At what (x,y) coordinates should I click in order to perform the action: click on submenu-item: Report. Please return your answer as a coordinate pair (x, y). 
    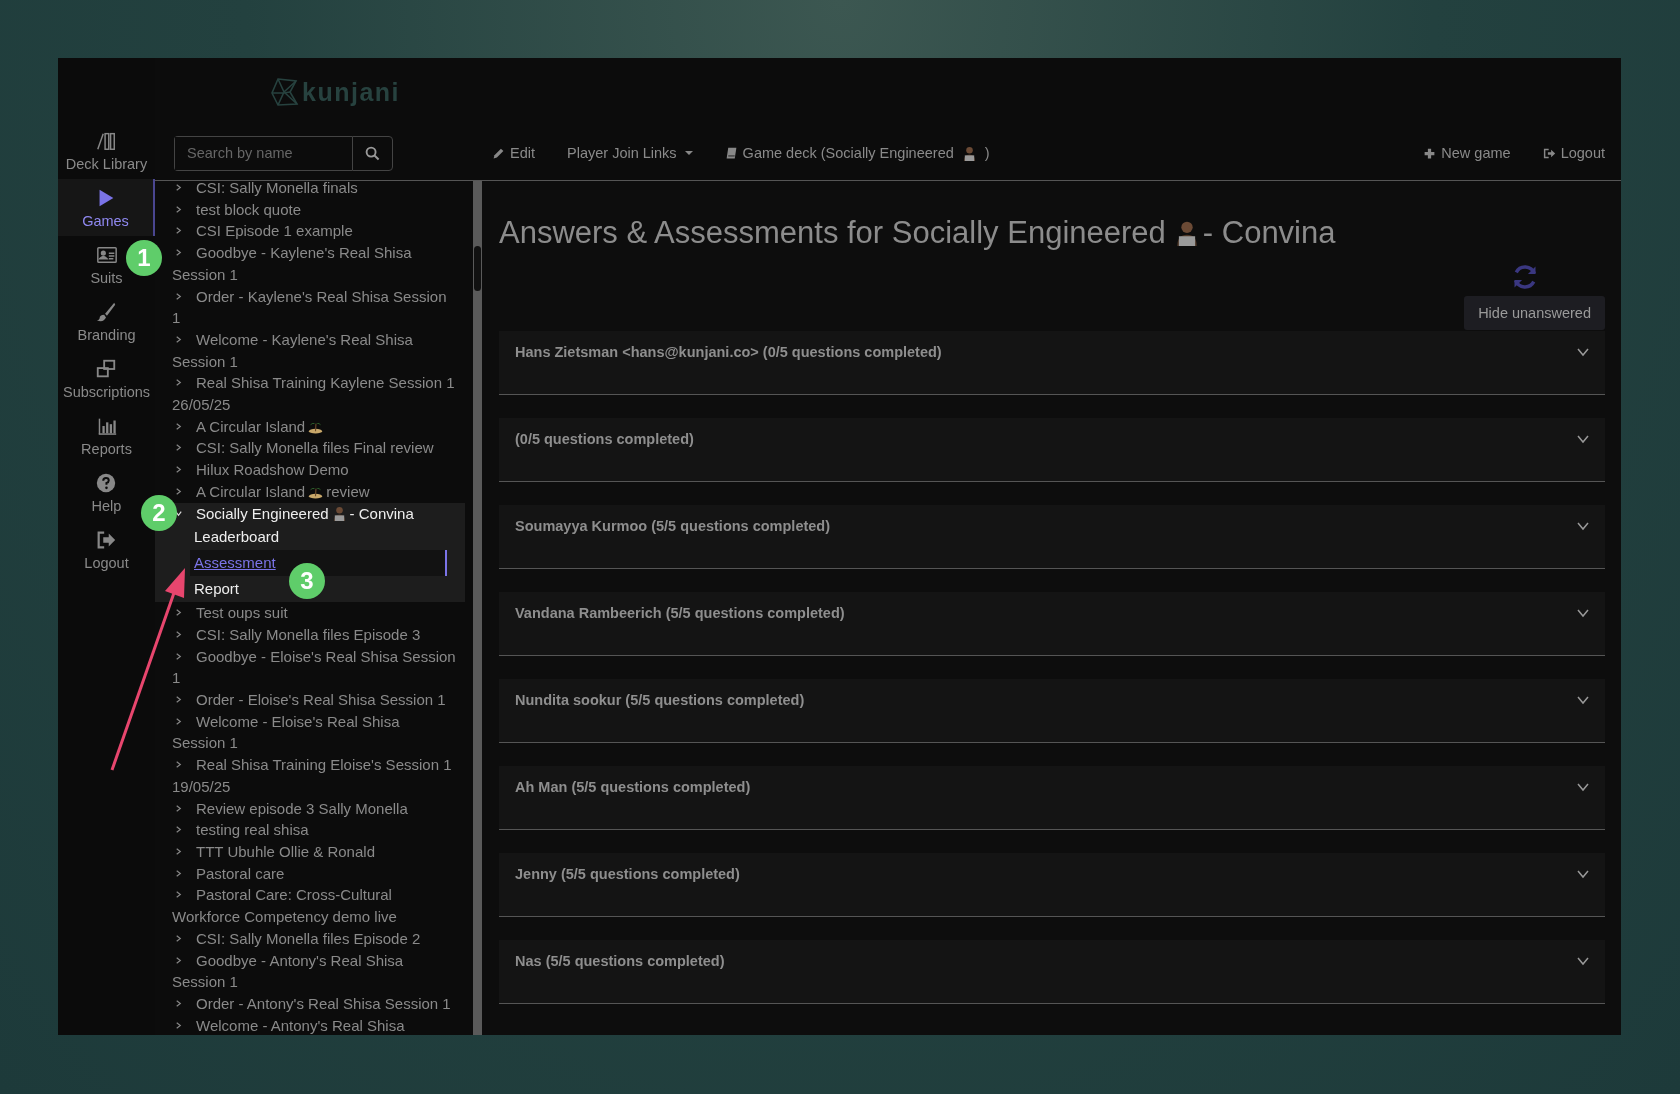
    Looking at the image, I should click on (223, 589).